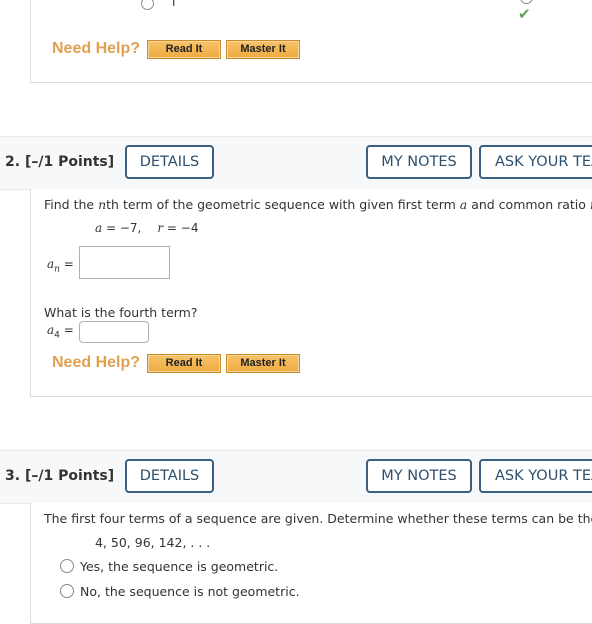  I want to click on option-no-radio, so click(67, 591).